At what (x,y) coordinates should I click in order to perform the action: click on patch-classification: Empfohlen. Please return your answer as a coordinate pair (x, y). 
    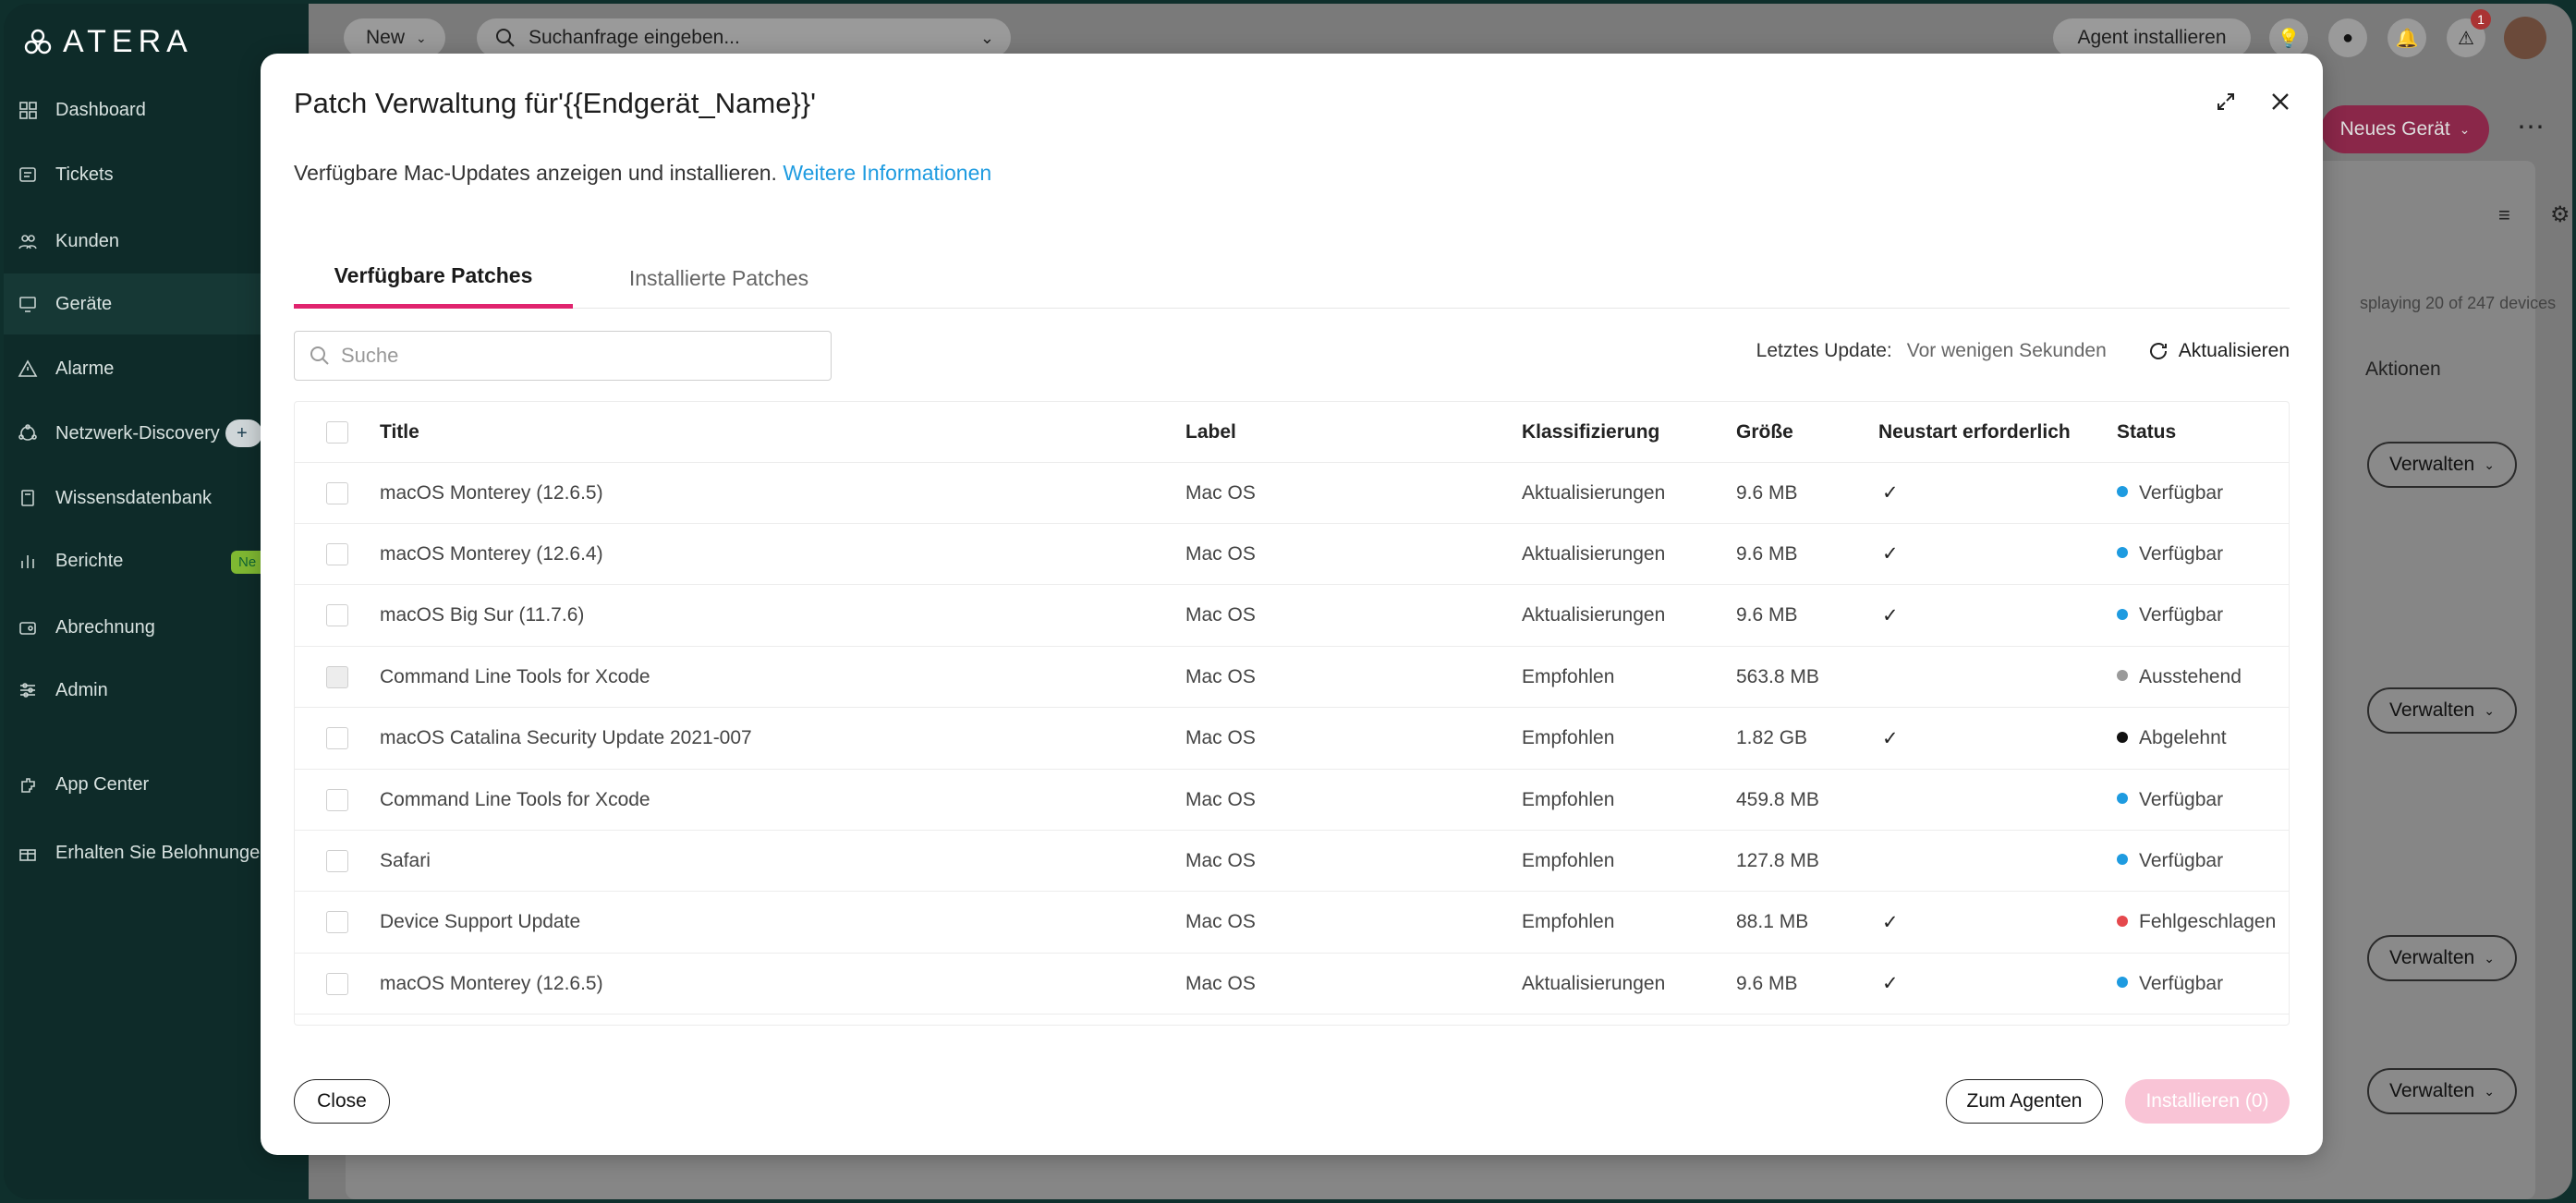
    Looking at the image, I should click on (1568, 676).